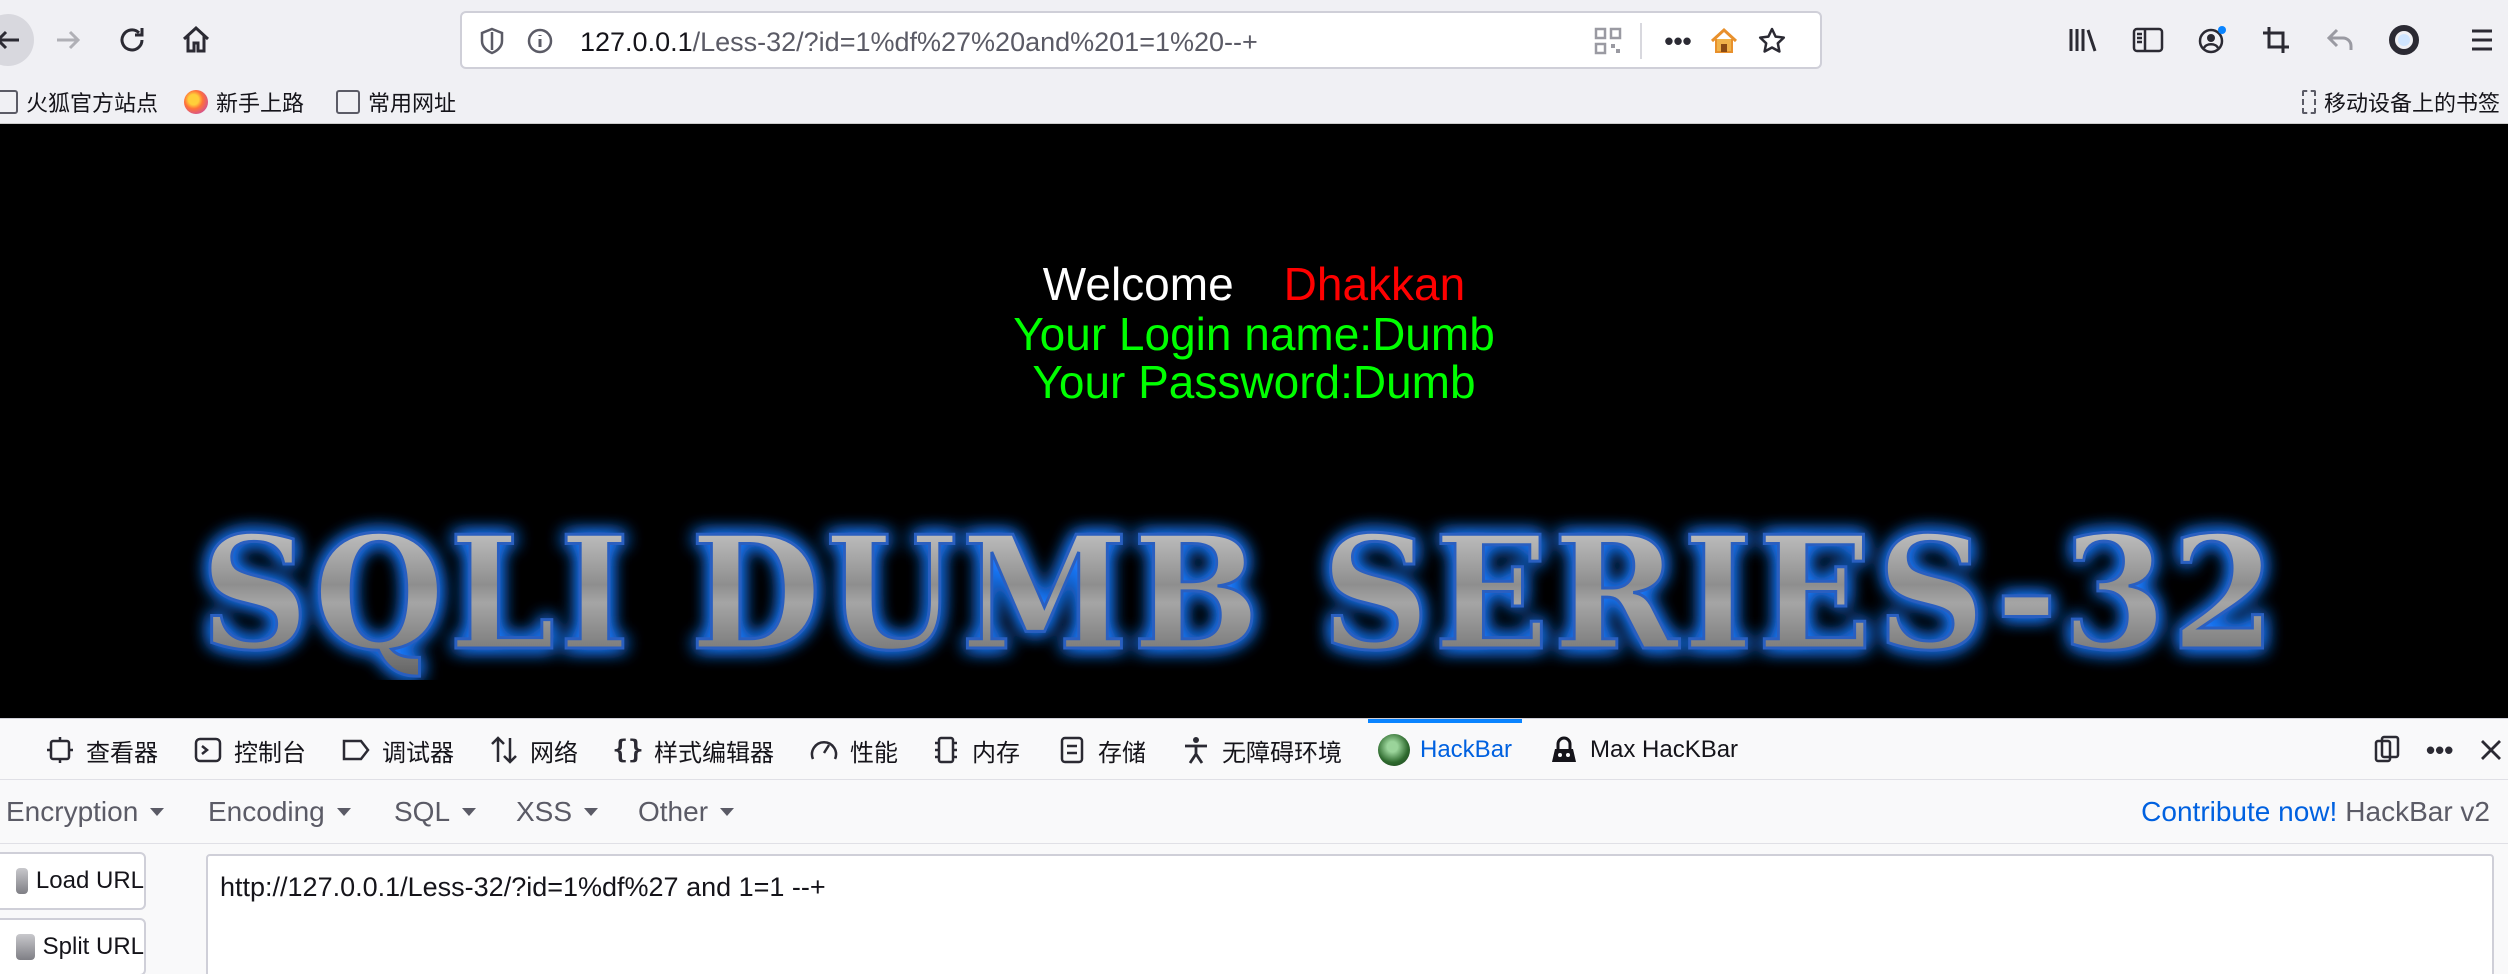  Describe the element at coordinates (2411, 103) in the screenshot. I see `mobile-bookmarks-label: 移动设备上的书签` at that location.